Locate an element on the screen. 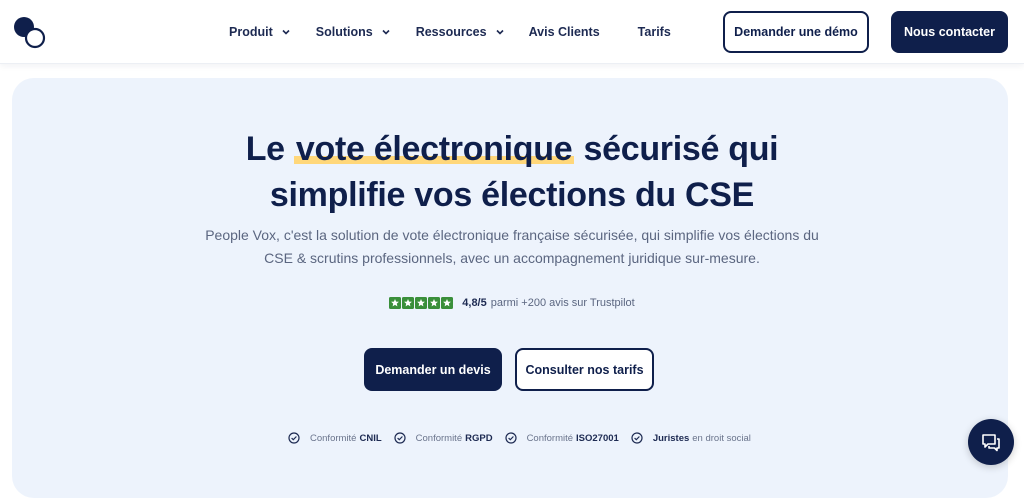  badge-bold: RGPD is located at coordinates (479, 438).